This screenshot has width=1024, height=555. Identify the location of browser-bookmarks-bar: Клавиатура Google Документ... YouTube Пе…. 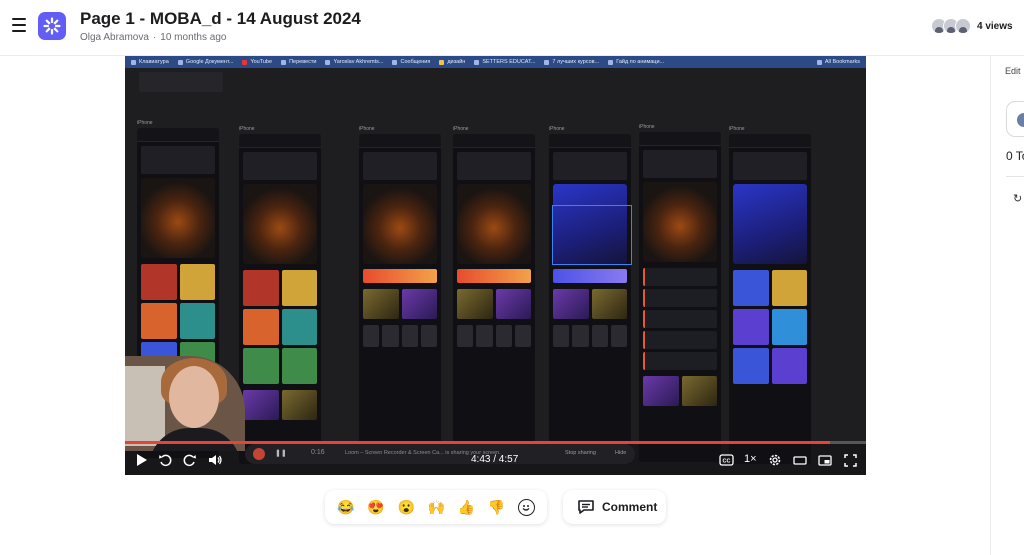
(495, 62).